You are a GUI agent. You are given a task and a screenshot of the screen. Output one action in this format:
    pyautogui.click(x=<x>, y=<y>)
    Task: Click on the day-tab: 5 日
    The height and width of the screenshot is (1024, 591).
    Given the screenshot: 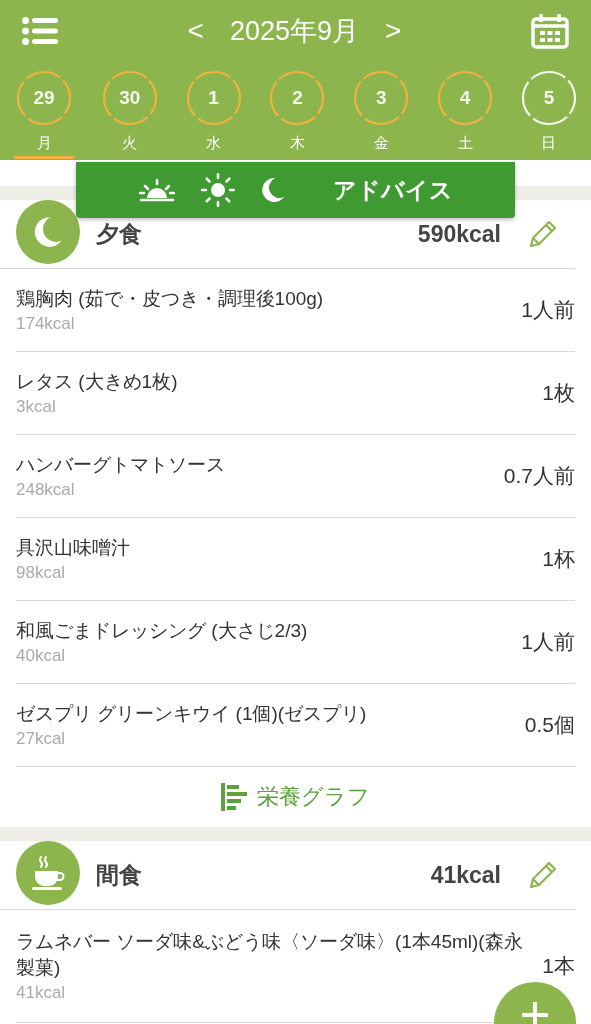 What is the action you would take?
    pyautogui.click(x=548, y=114)
    